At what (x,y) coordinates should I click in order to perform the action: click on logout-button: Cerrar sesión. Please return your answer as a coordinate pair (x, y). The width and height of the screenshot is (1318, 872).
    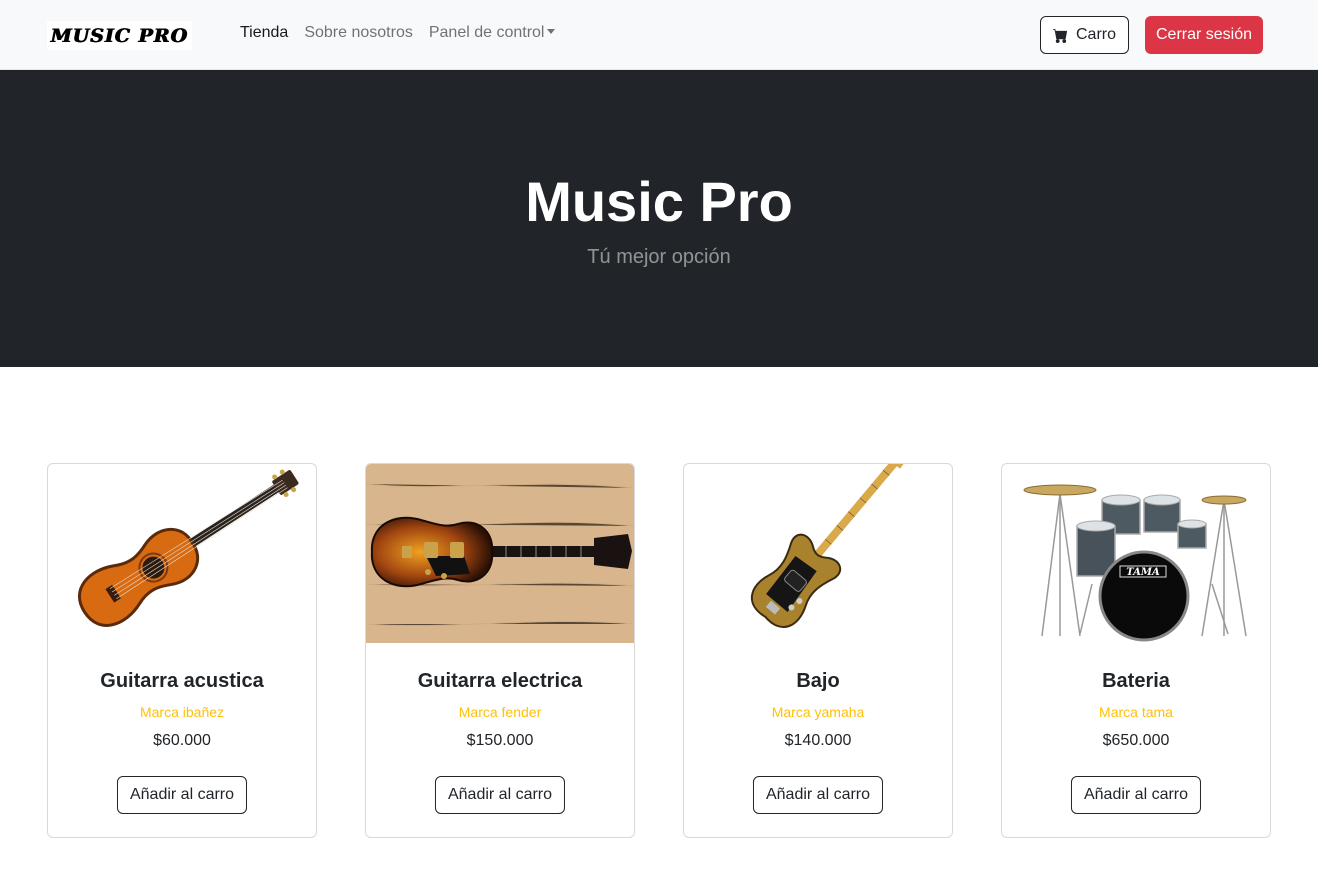
    Looking at the image, I should click on (1204, 35).